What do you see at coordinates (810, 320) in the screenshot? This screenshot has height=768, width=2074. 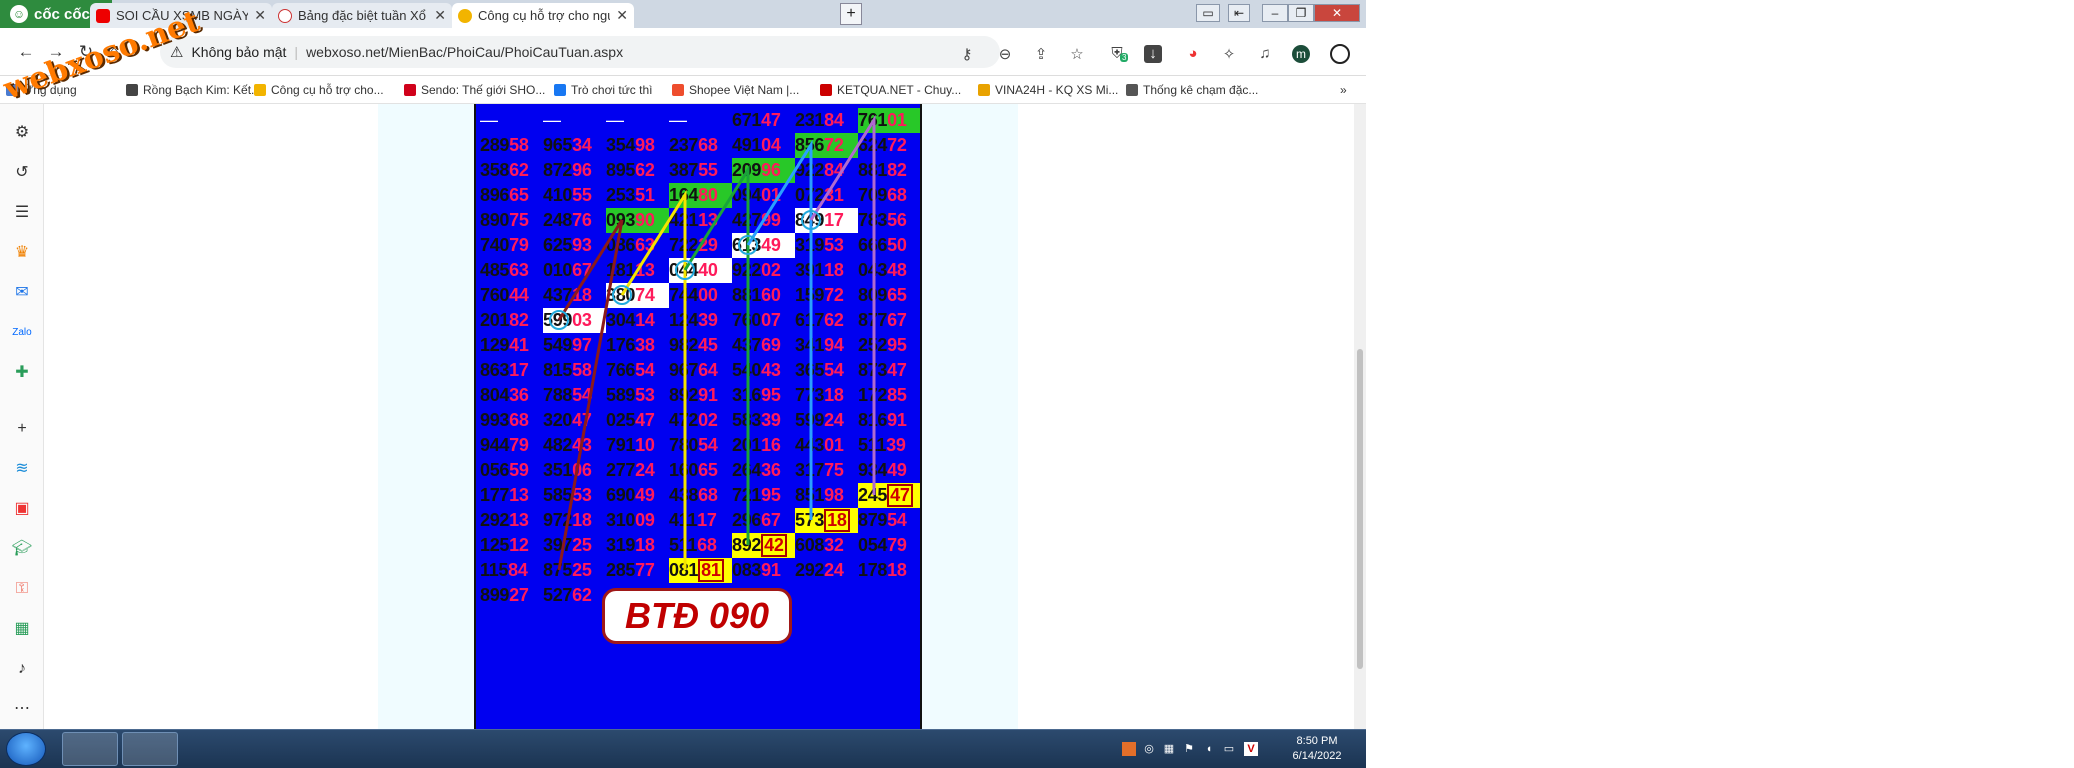 I see `cell-three-digits: 617` at bounding box center [810, 320].